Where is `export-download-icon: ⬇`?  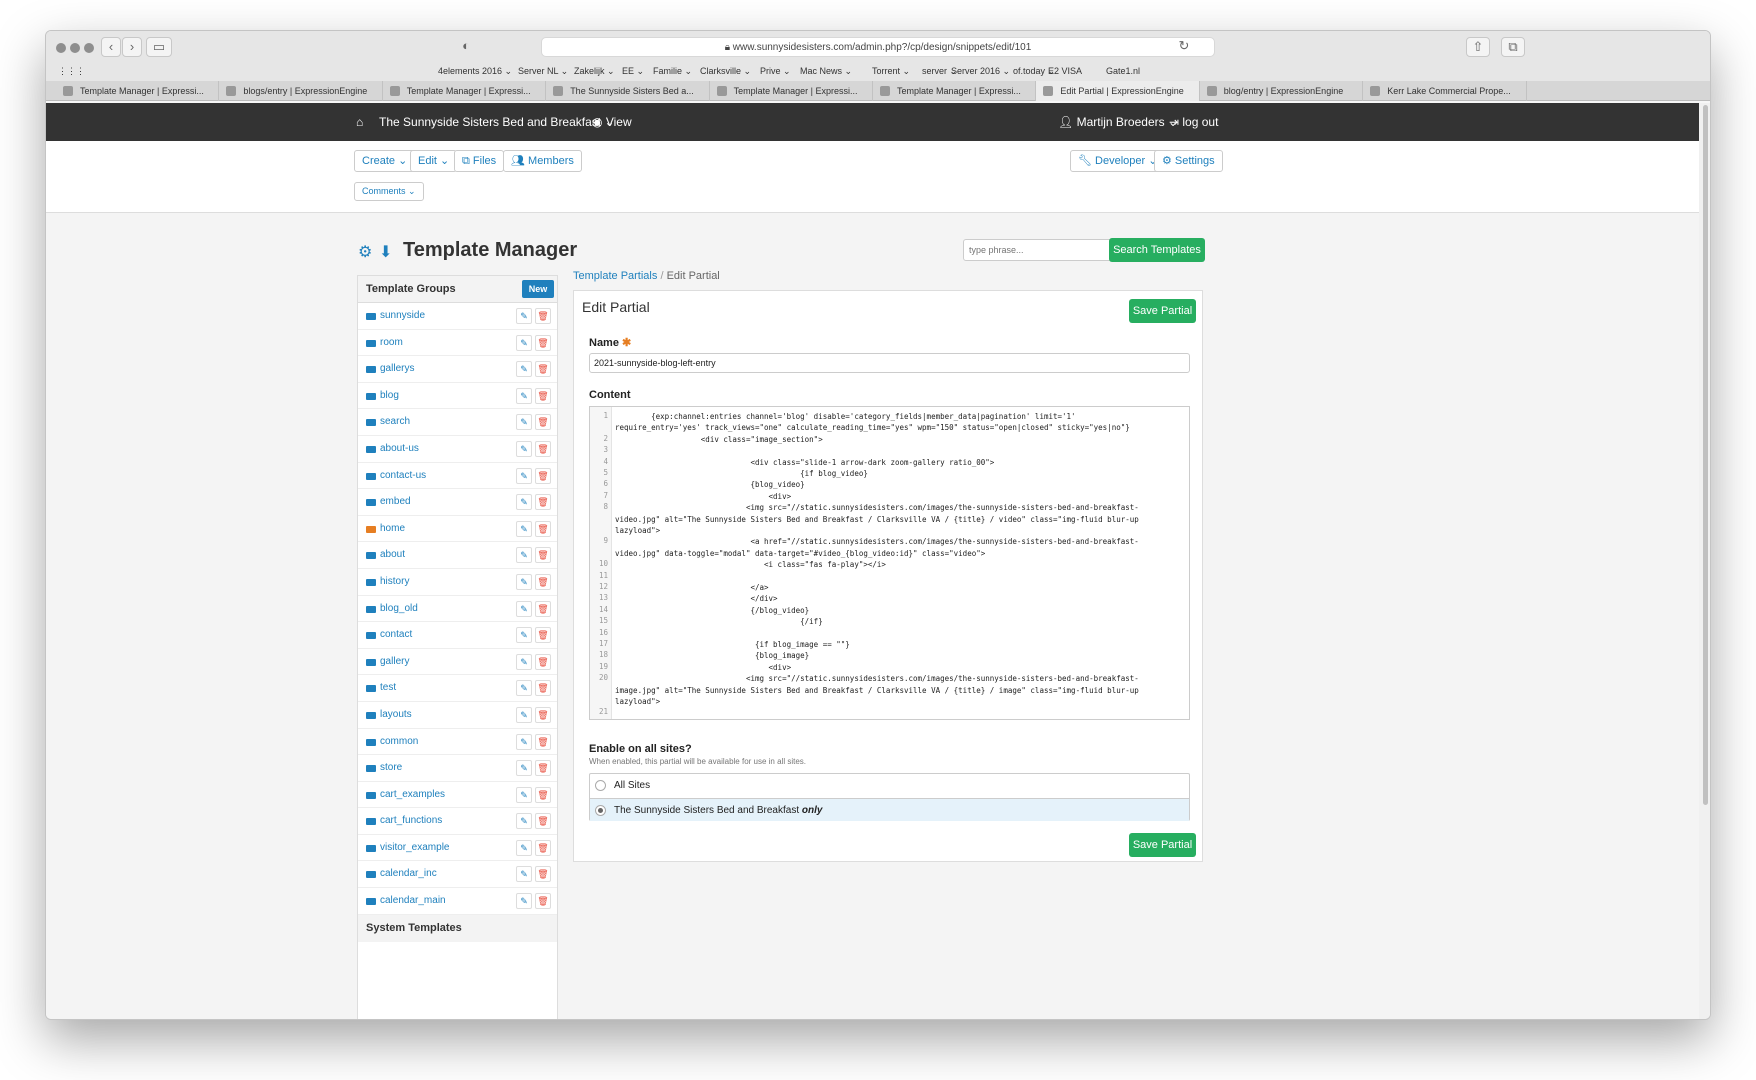
export-download-icon: ⬇ is located at coordinates (385, 252).